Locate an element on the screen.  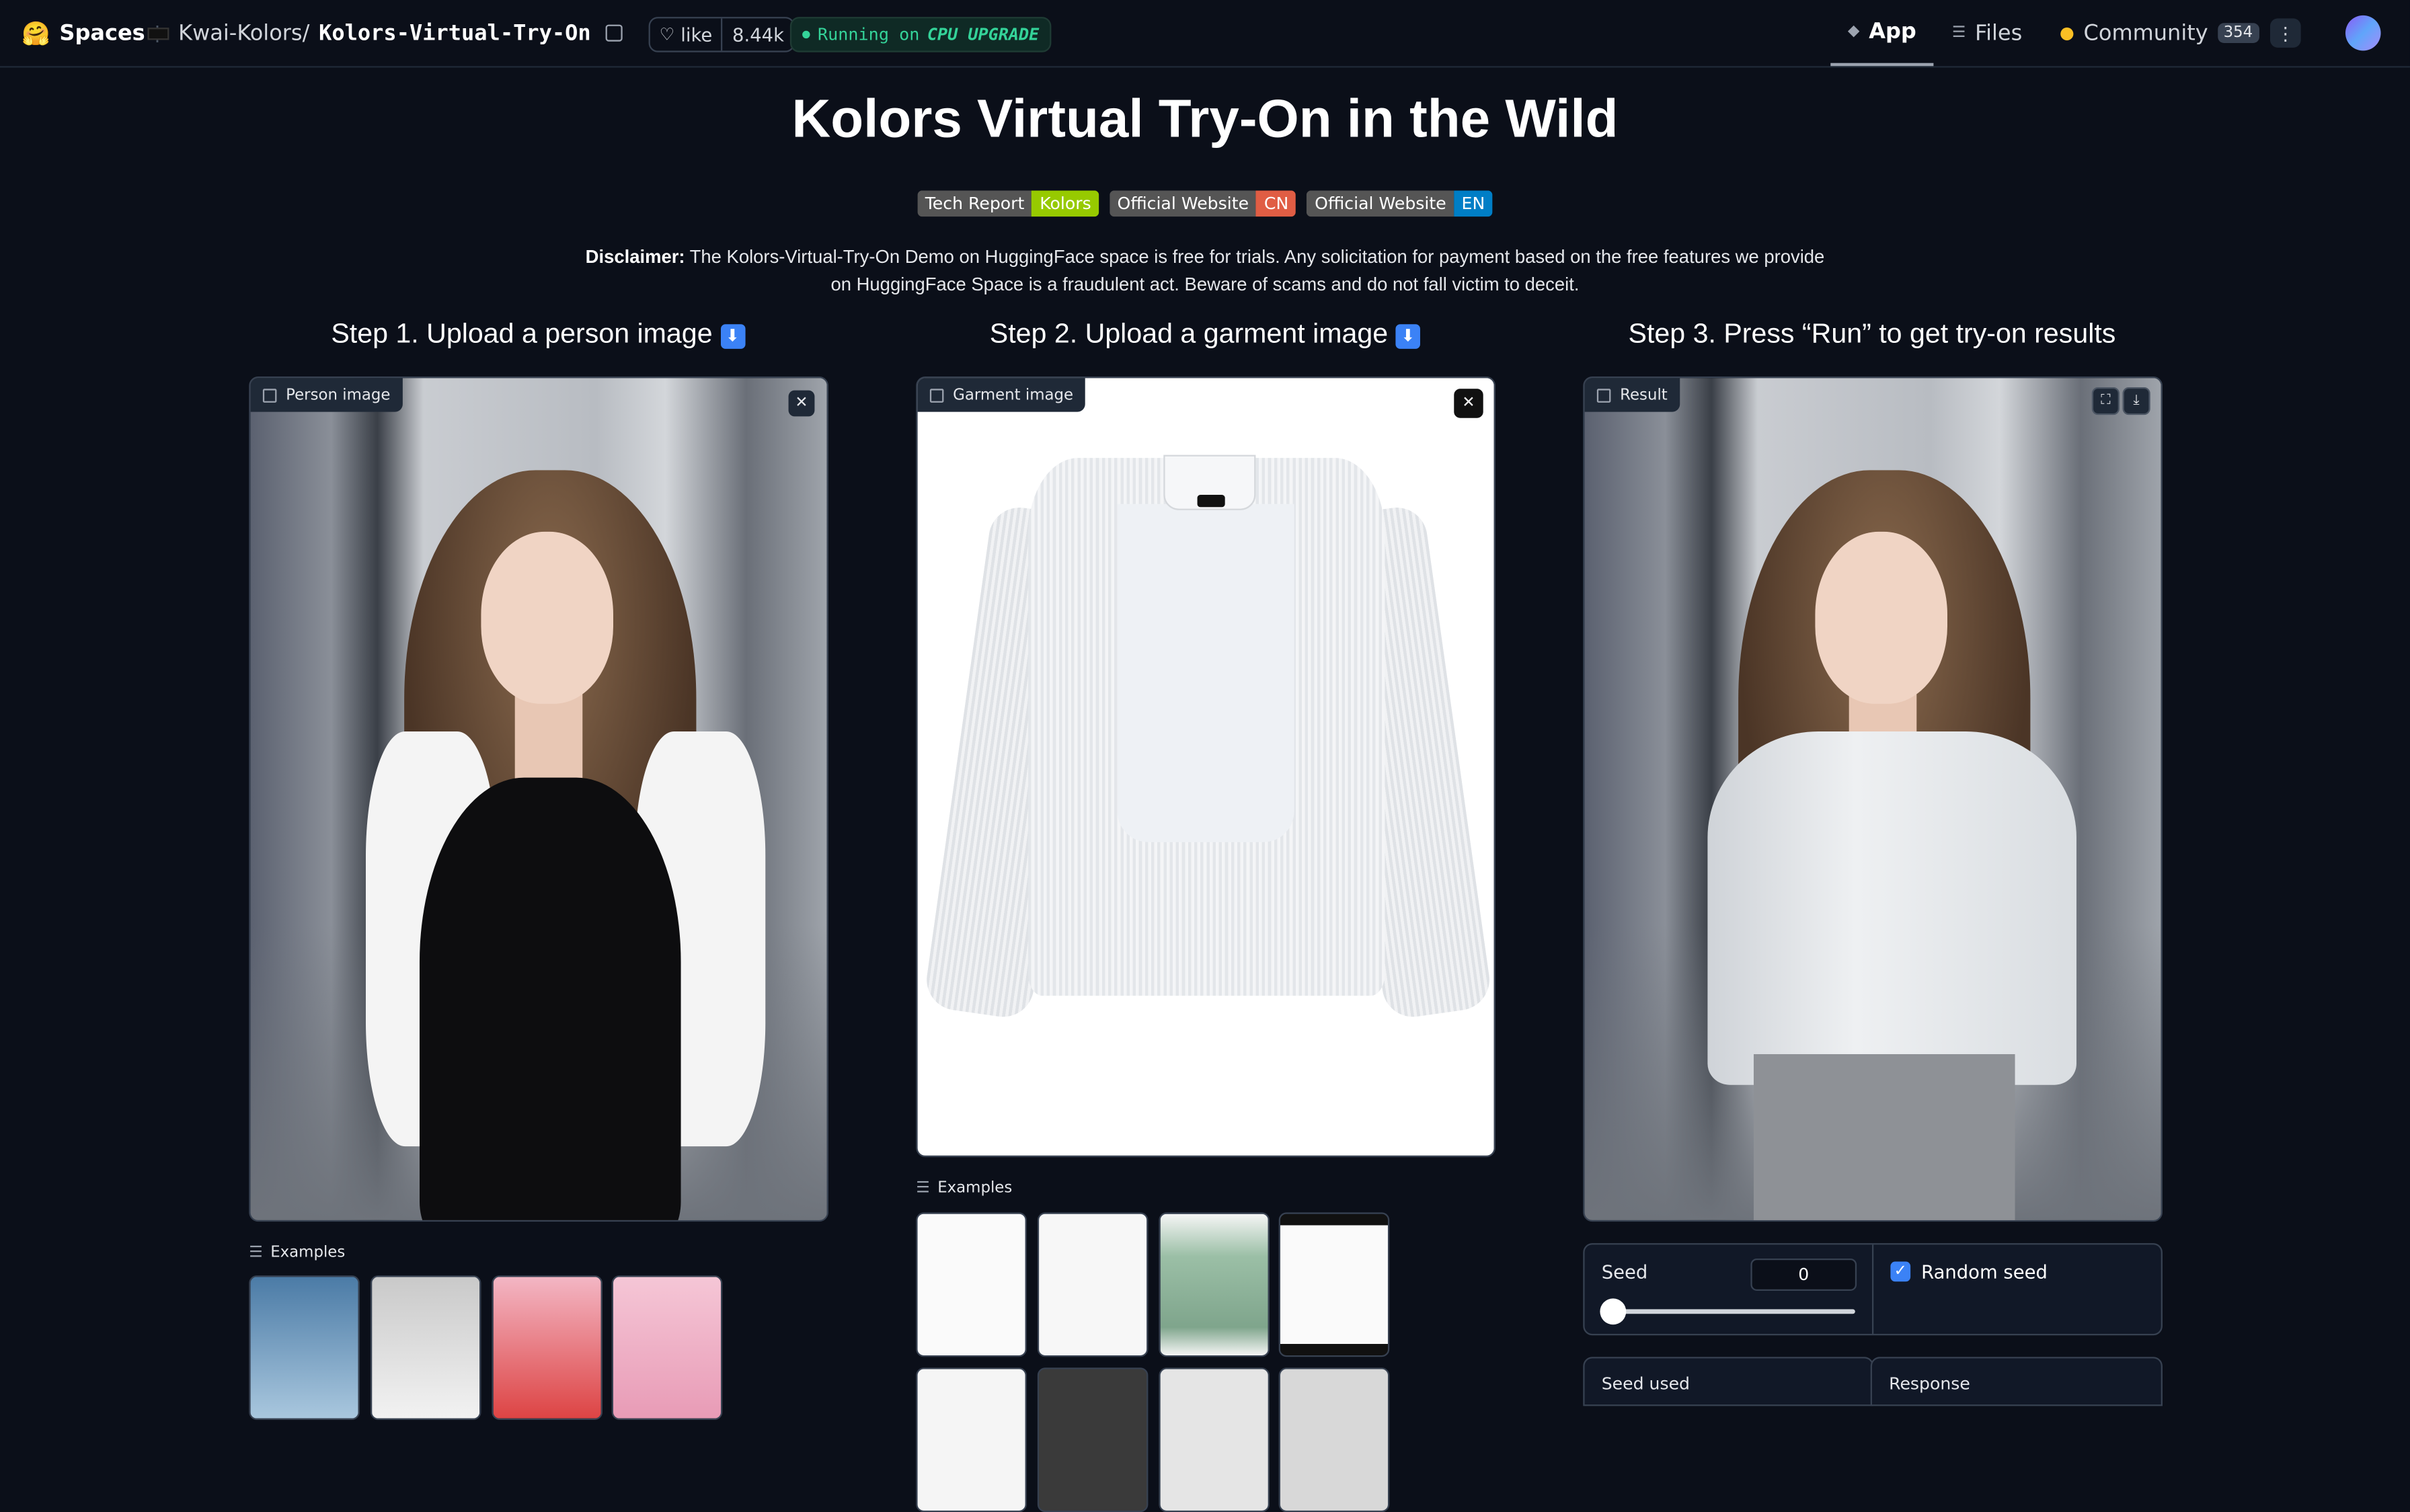
tech-report-badge: Tech Report Kolors is located at coordinates (1008, 203).